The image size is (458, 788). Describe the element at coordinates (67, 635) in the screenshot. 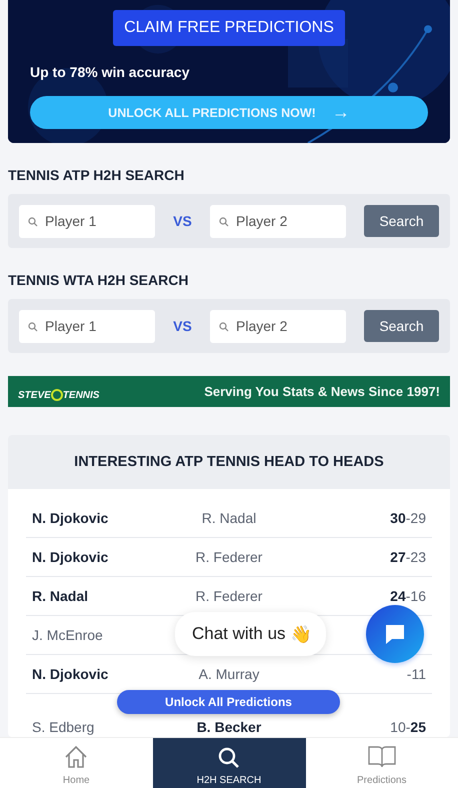

I see `player-name: J. McEnroe` at that location.